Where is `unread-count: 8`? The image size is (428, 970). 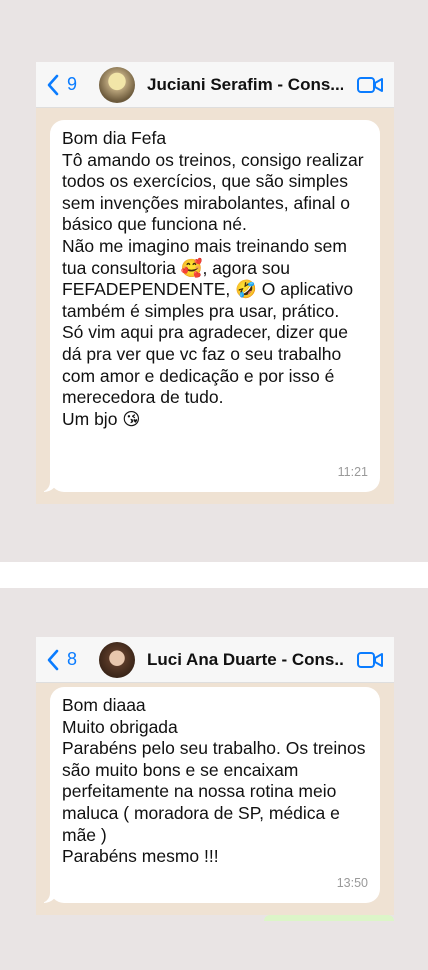
unread-count: 8 is located at coordinates (72, 659).